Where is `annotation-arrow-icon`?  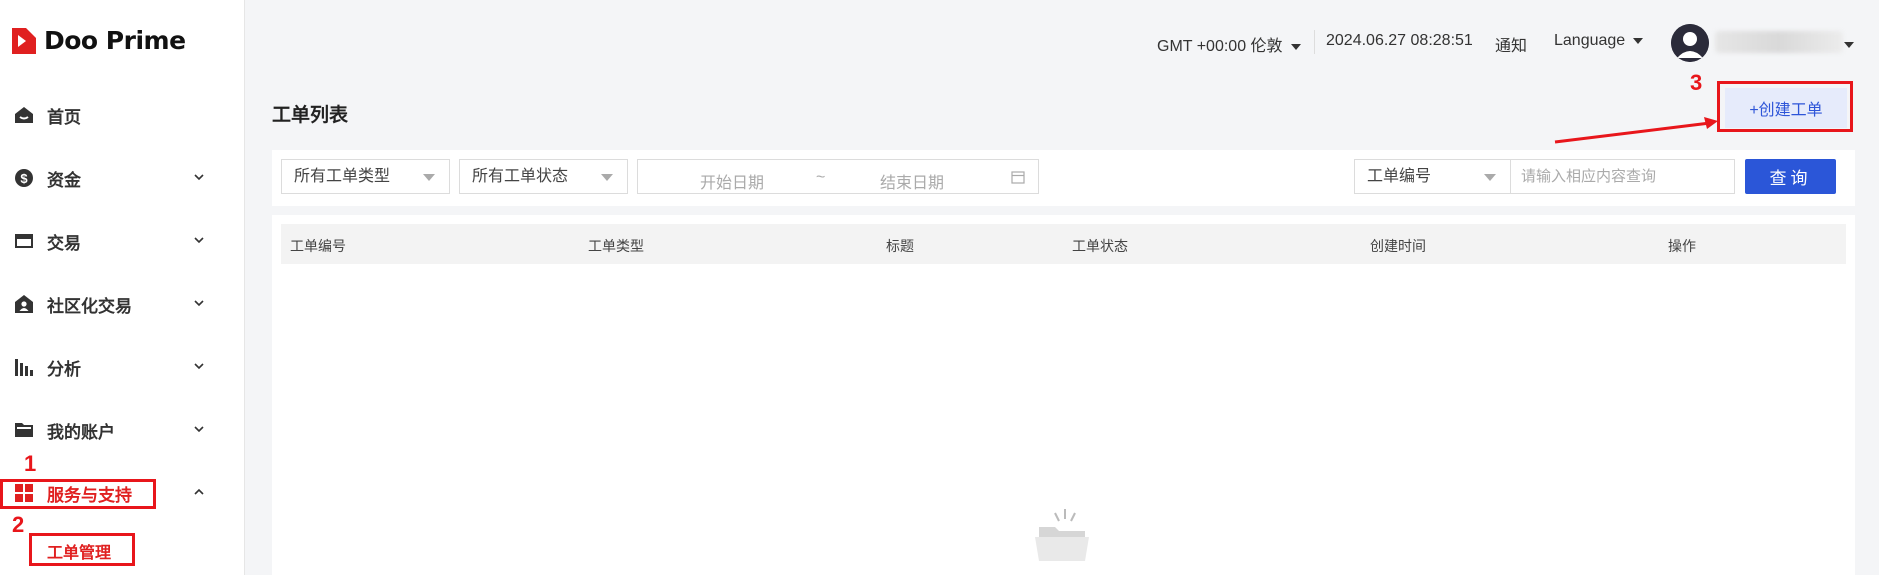
annotation-arrow-icon is located at coordinates (1636, 130).